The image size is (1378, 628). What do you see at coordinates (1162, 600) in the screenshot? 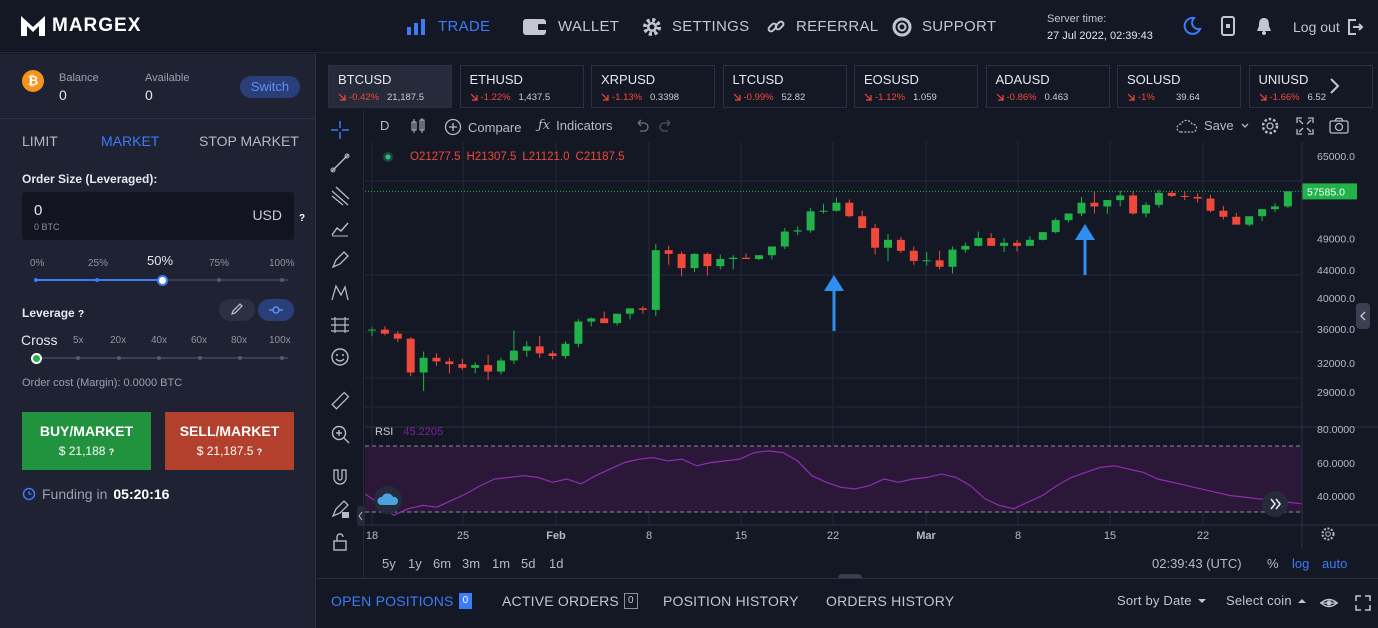
I see `sort-dropdown: Sort by Date` at bounding box center [1162, 600].